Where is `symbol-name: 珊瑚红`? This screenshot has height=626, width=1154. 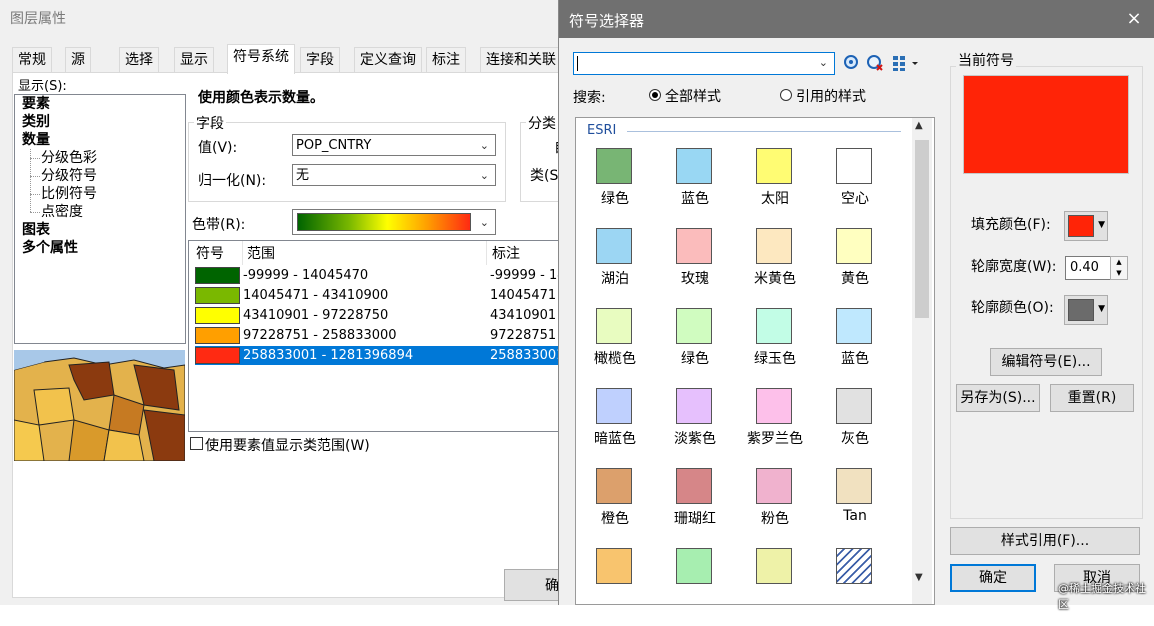
symbol-name: 珊瑚红 is located at coordinates (695, 519).